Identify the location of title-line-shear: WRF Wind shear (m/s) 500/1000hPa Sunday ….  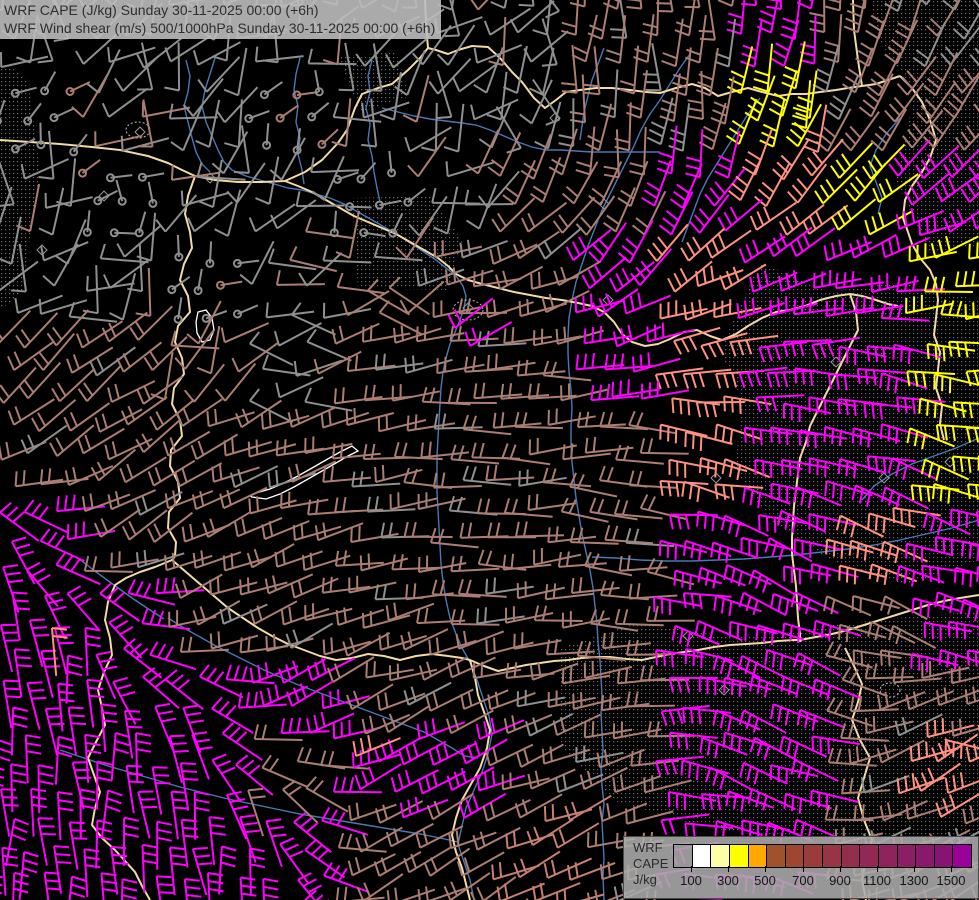
(220, 28).